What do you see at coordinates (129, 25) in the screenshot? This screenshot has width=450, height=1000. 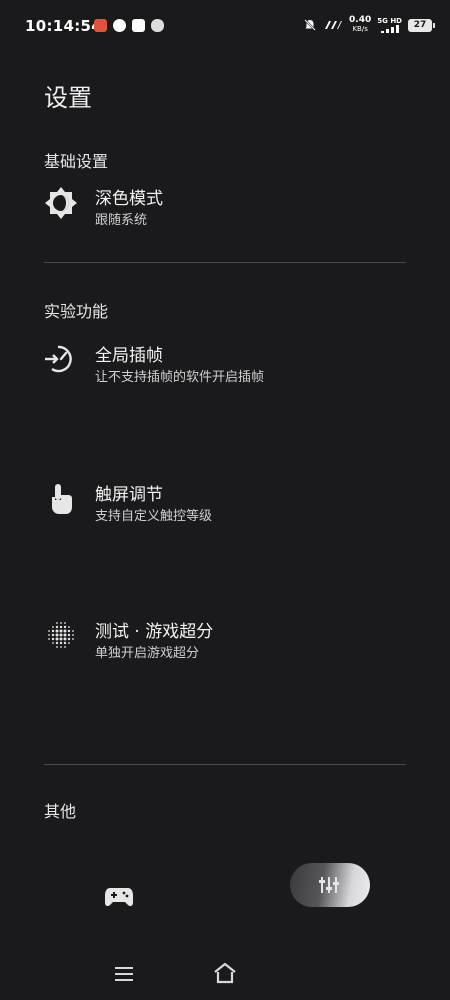 I see `notification-icons` at bounding box center [129, 25].